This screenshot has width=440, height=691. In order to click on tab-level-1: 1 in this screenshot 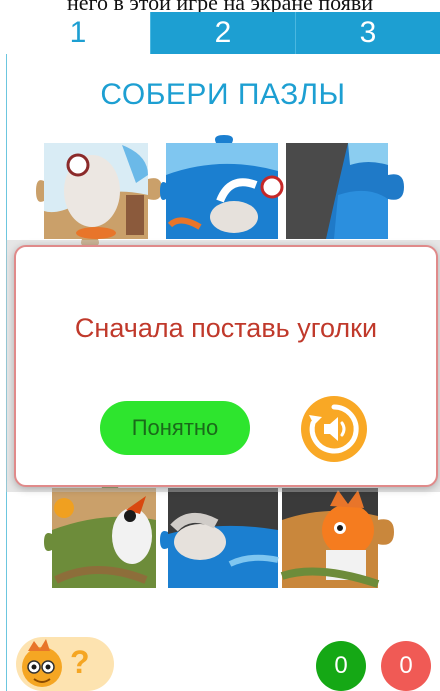, I will do `click(78, 33)`.